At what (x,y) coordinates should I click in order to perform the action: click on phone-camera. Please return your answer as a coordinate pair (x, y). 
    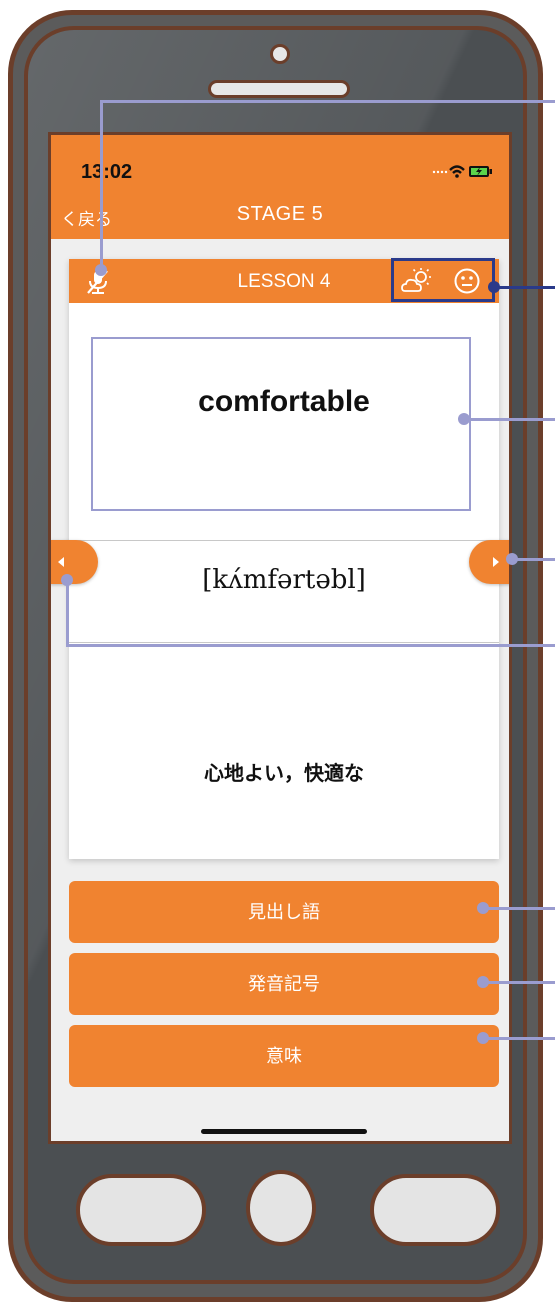
    Looking at the image, I should click on (280, 54).